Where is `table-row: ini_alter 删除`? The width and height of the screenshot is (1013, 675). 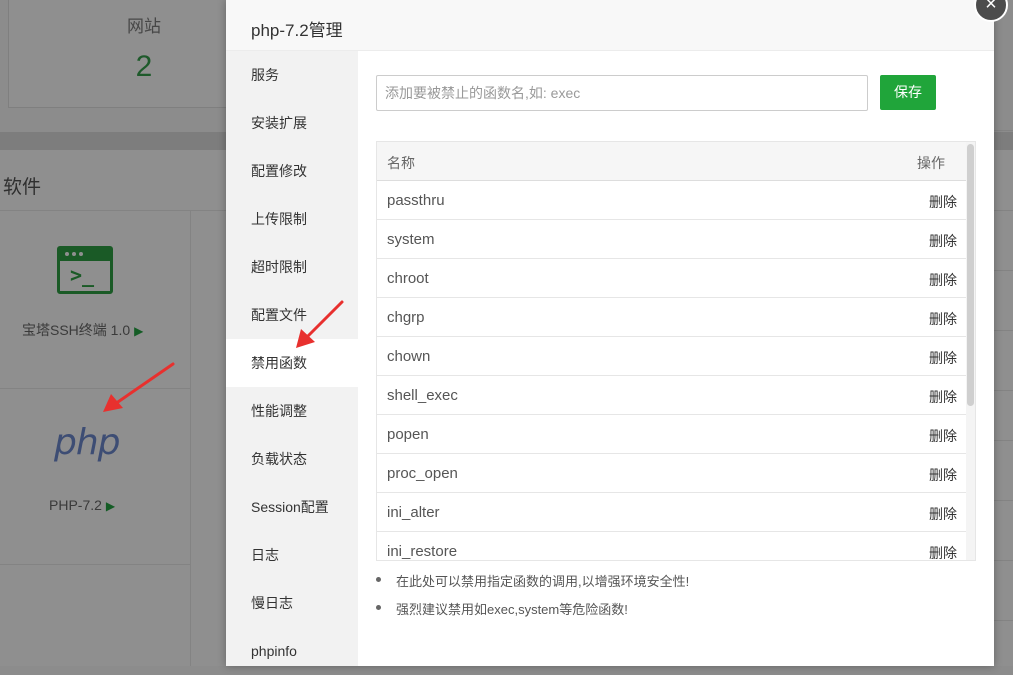 table-row: ini_alter 删除 is located at coordinates (672, 512).